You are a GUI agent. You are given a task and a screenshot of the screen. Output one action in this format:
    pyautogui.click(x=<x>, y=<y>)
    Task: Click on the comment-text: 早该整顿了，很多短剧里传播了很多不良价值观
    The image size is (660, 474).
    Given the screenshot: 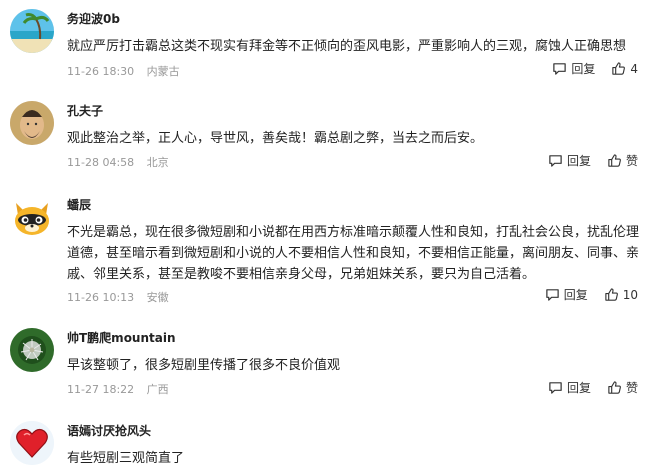 What is the action you would take?
    pyautogui.click(x=204, y=365)
    